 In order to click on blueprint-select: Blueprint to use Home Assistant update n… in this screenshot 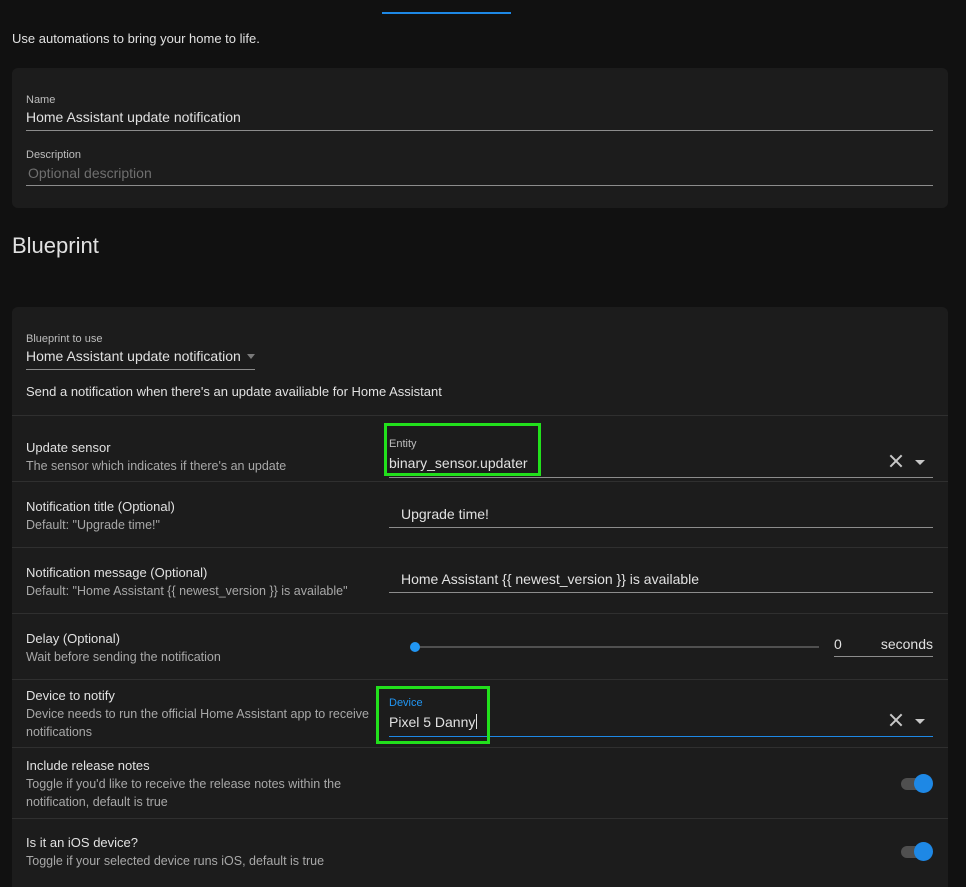, I will do `click(140, 351)`.